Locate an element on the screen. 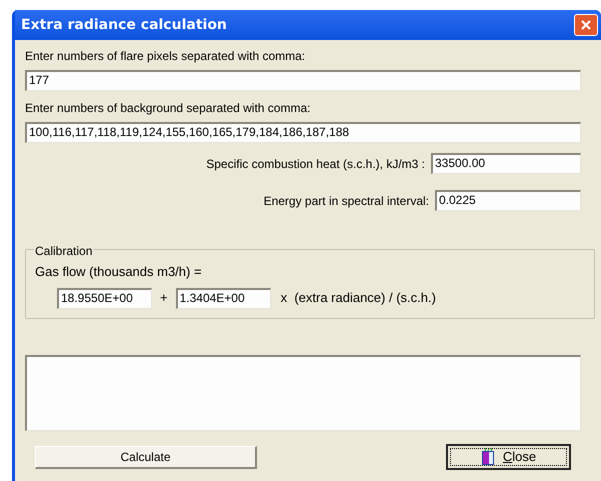 The image size is (601, 481). door-icon is located at coordinates (487, 457).